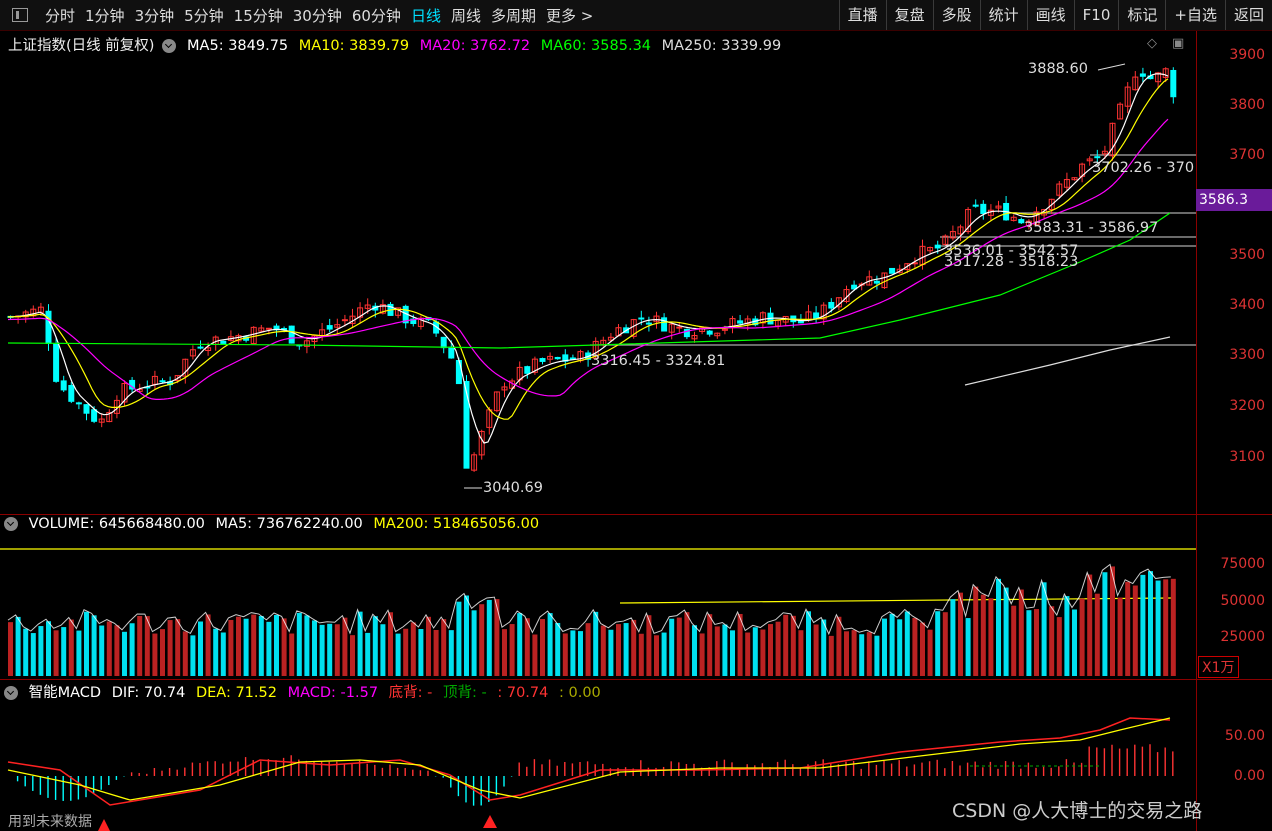 The width and height of the screenshot is (1272, 831). What do you see at coordinates (11, 693) in the screenshot?
I see `macd-menu-icon` at bounding box center [11, 693].